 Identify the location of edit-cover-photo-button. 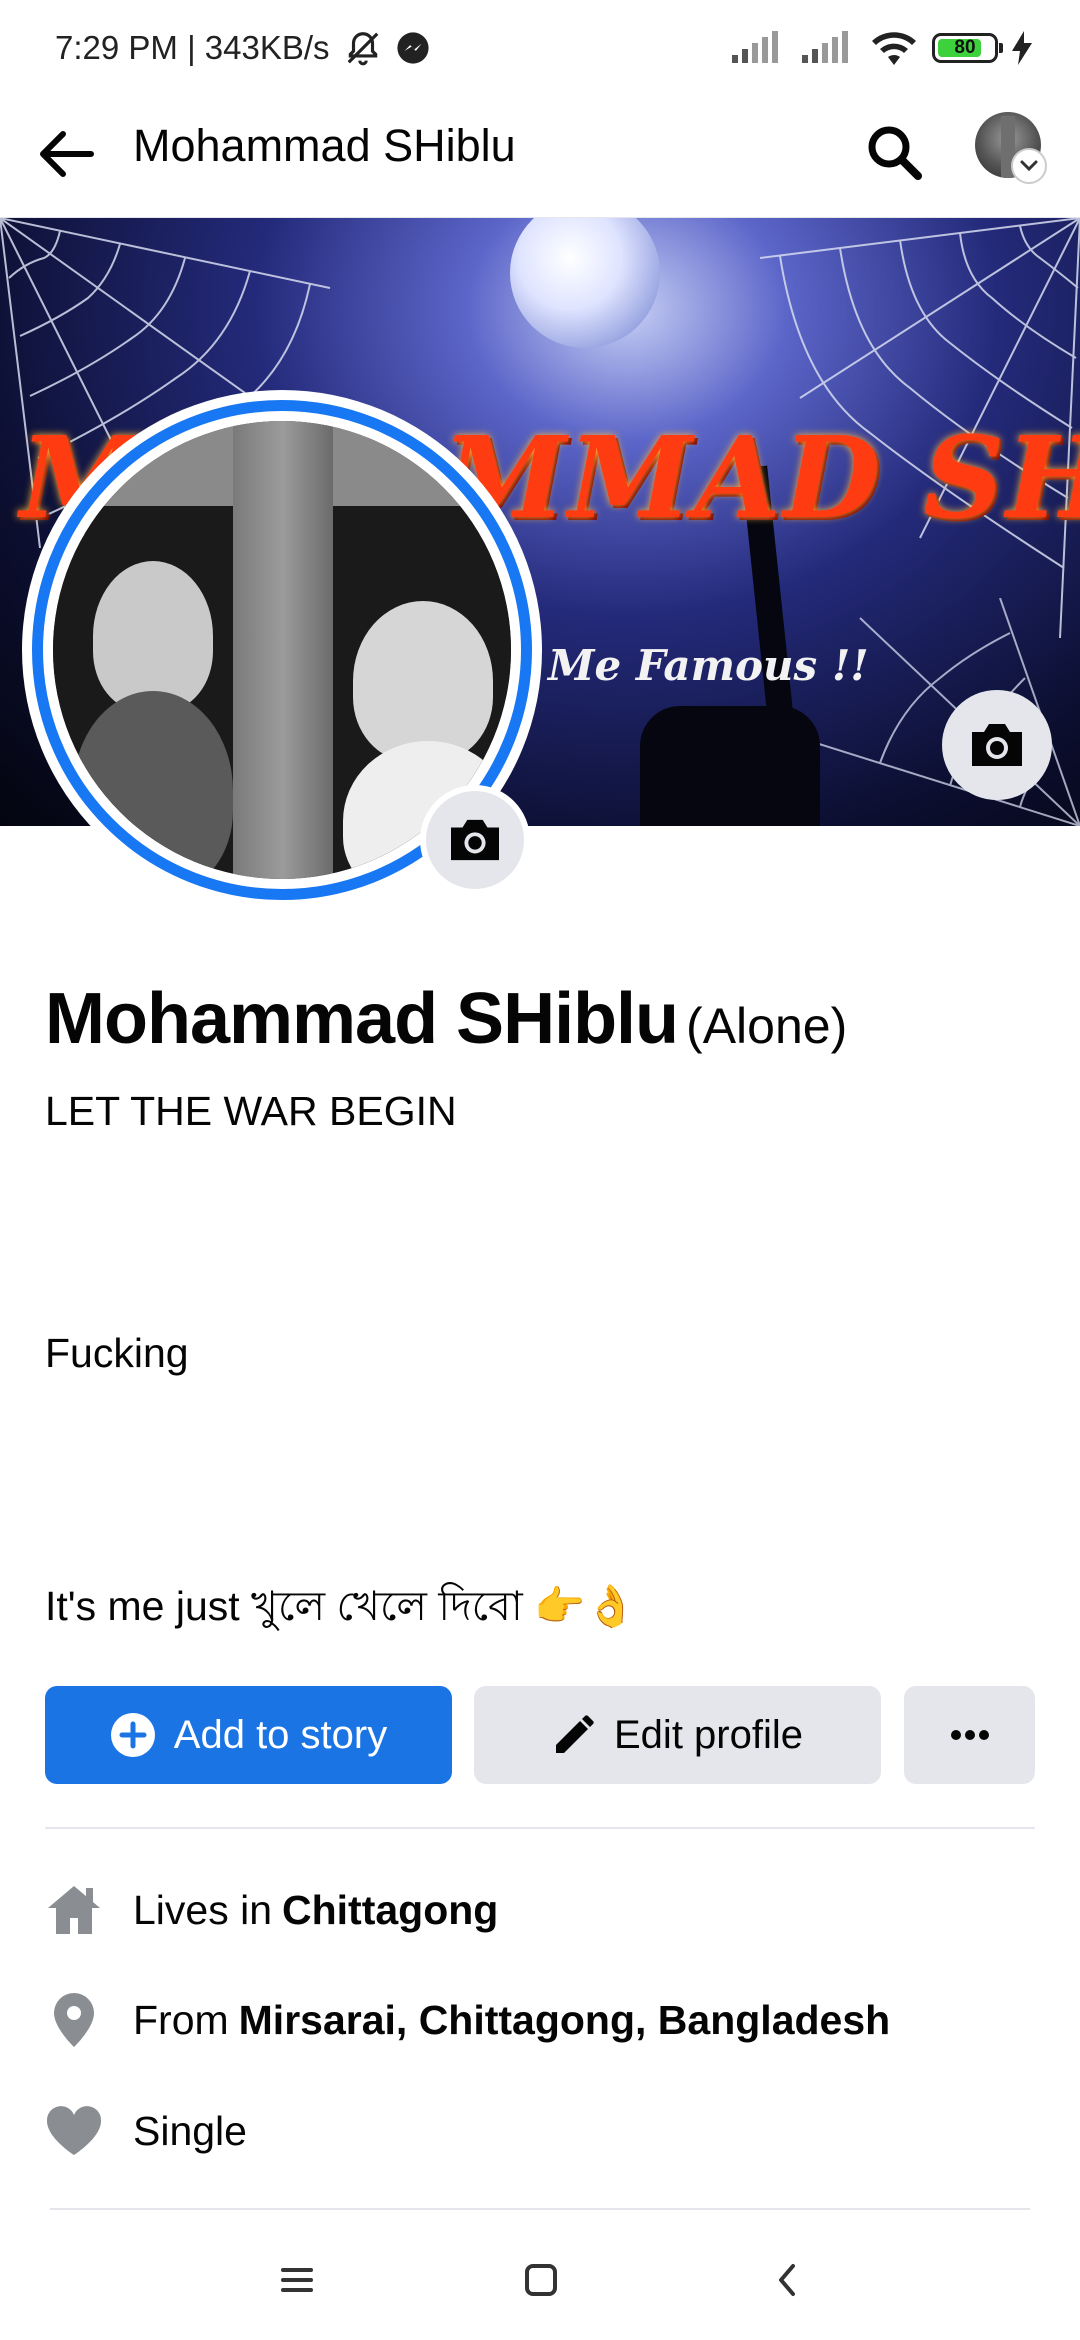
(997, 745).